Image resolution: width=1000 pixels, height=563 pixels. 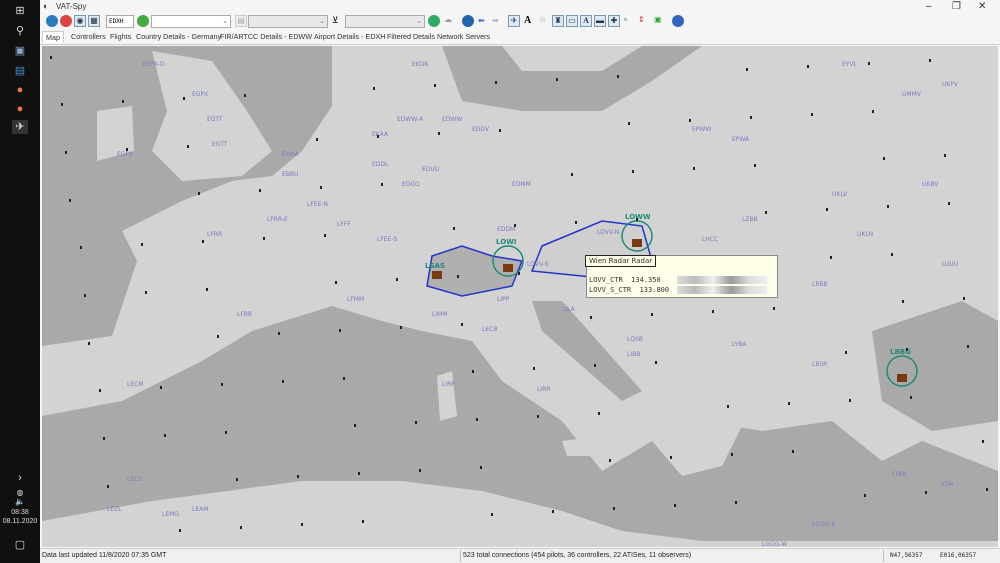 What do you see at coordinates (950, 84) in the screenshot?
I see `fir-label: UKFV` at bounding box center [950, 84].